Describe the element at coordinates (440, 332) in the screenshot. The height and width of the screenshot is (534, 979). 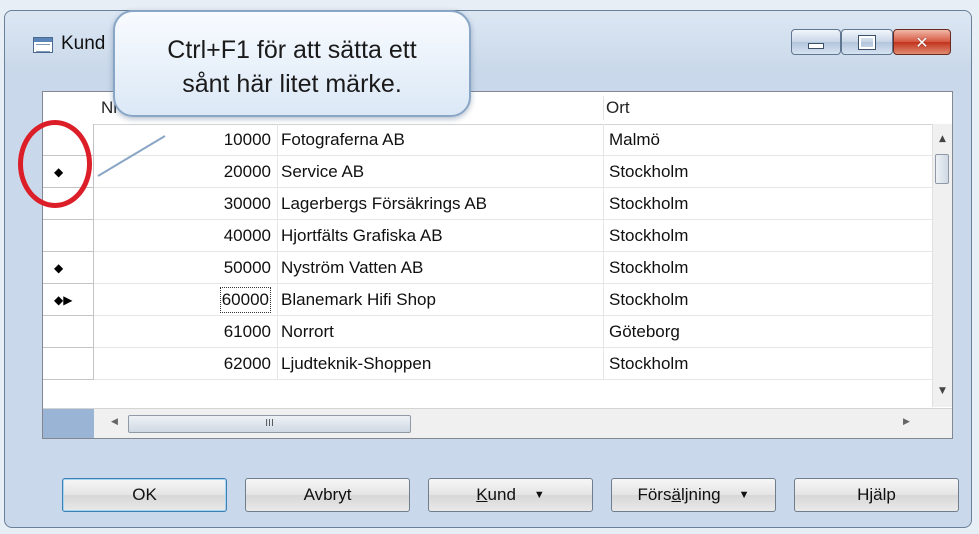
I see `cell-namn: Norrort` at that location.